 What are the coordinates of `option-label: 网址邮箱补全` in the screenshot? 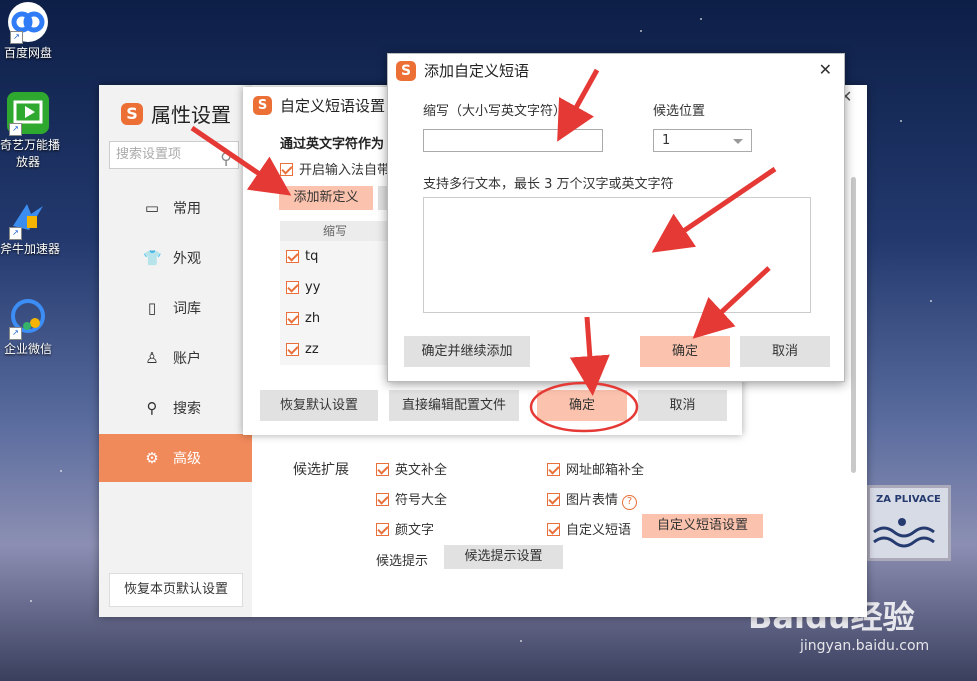 It's located at (605, 470).